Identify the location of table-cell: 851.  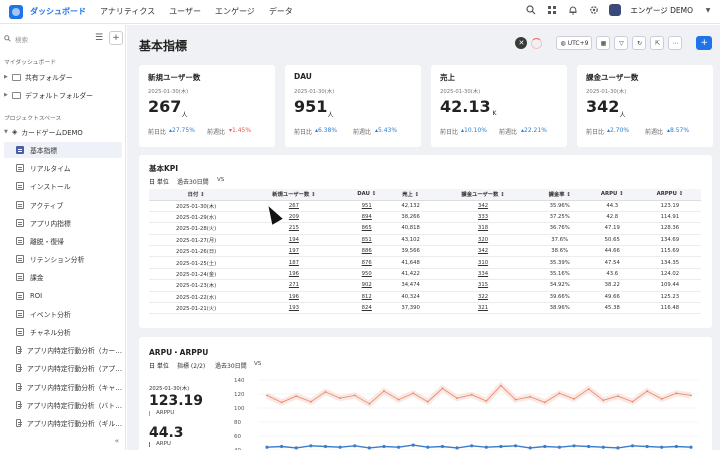
(366, 240).